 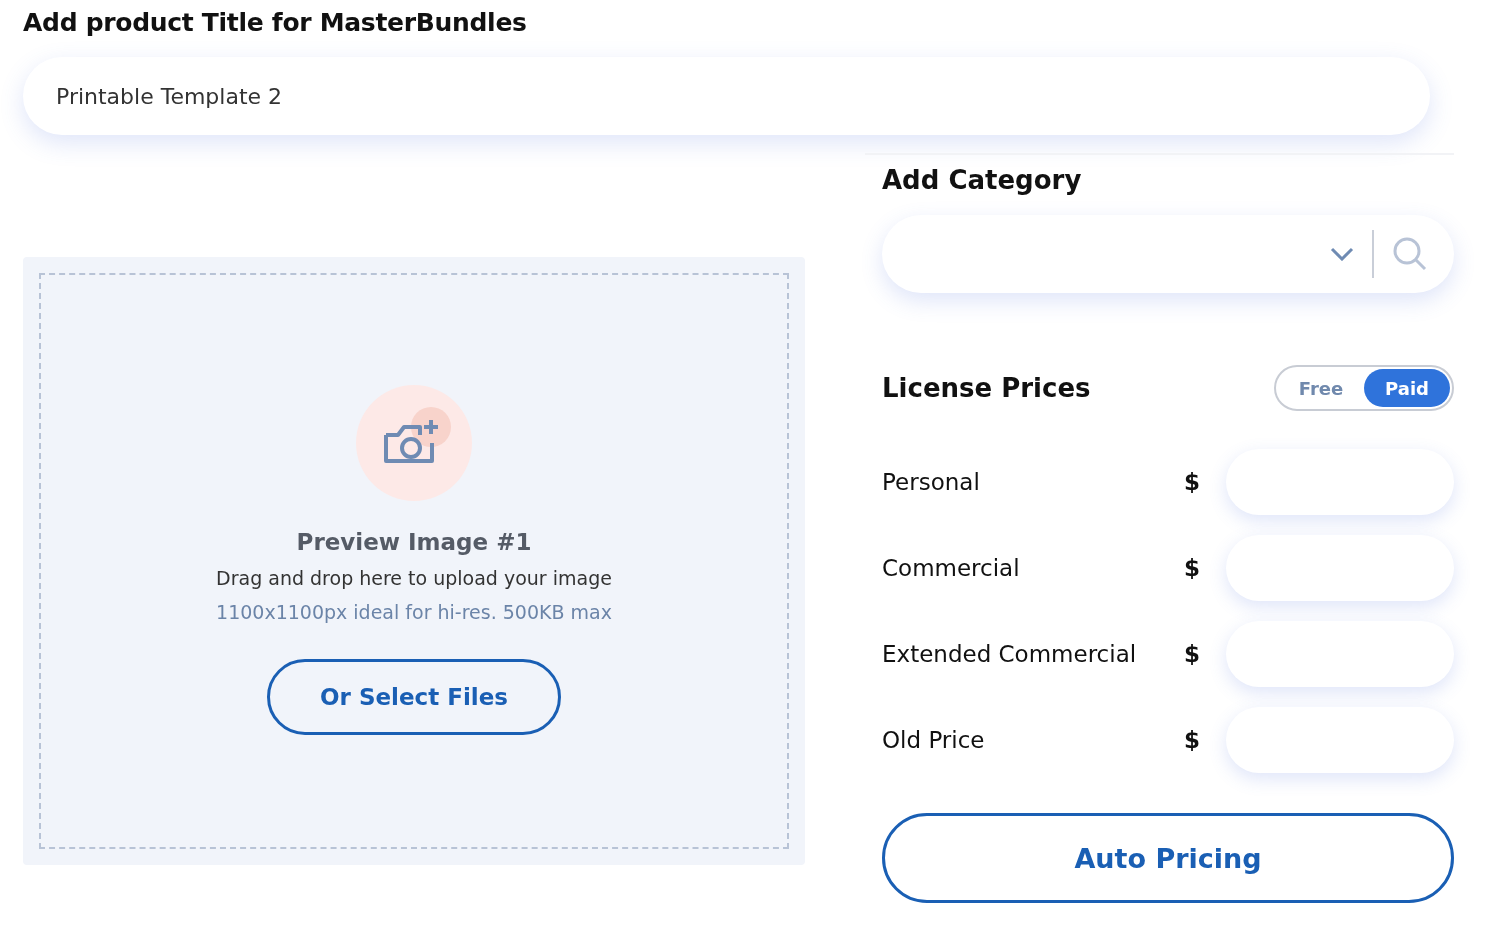 What do you see at coordinates (275, 22) in the screenshot?
I see `title-heading: Add product Title for MasterBundles` at bounding box center [275, 22].